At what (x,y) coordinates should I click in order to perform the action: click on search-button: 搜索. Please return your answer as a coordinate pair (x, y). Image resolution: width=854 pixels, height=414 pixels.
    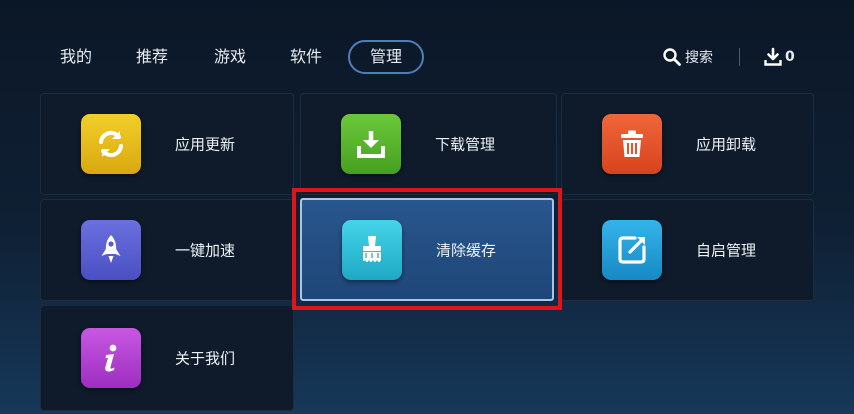
    Looking at the image, I should click on (687, 57).